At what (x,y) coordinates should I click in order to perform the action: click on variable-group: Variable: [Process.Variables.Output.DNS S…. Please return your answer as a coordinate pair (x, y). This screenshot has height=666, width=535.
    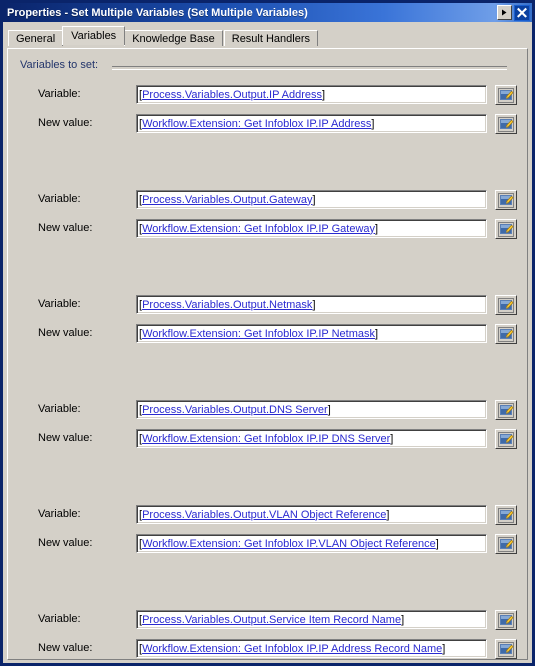
    Looking at the image, I should click on (270, 425).